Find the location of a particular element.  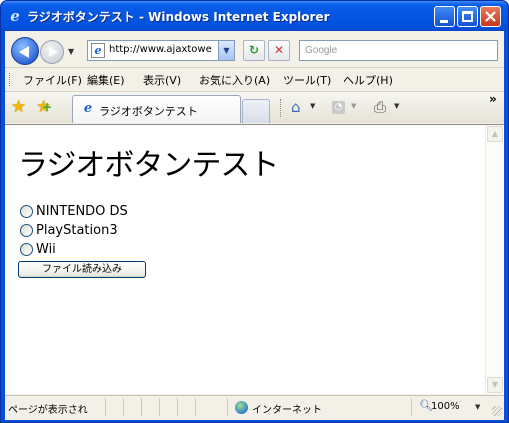

tab-bar: ★ ★ + e ラジオボタンテスト ⌂ ▼ ◔ ▼ ⎙ ▼ » is located at coordinates (254, 107).